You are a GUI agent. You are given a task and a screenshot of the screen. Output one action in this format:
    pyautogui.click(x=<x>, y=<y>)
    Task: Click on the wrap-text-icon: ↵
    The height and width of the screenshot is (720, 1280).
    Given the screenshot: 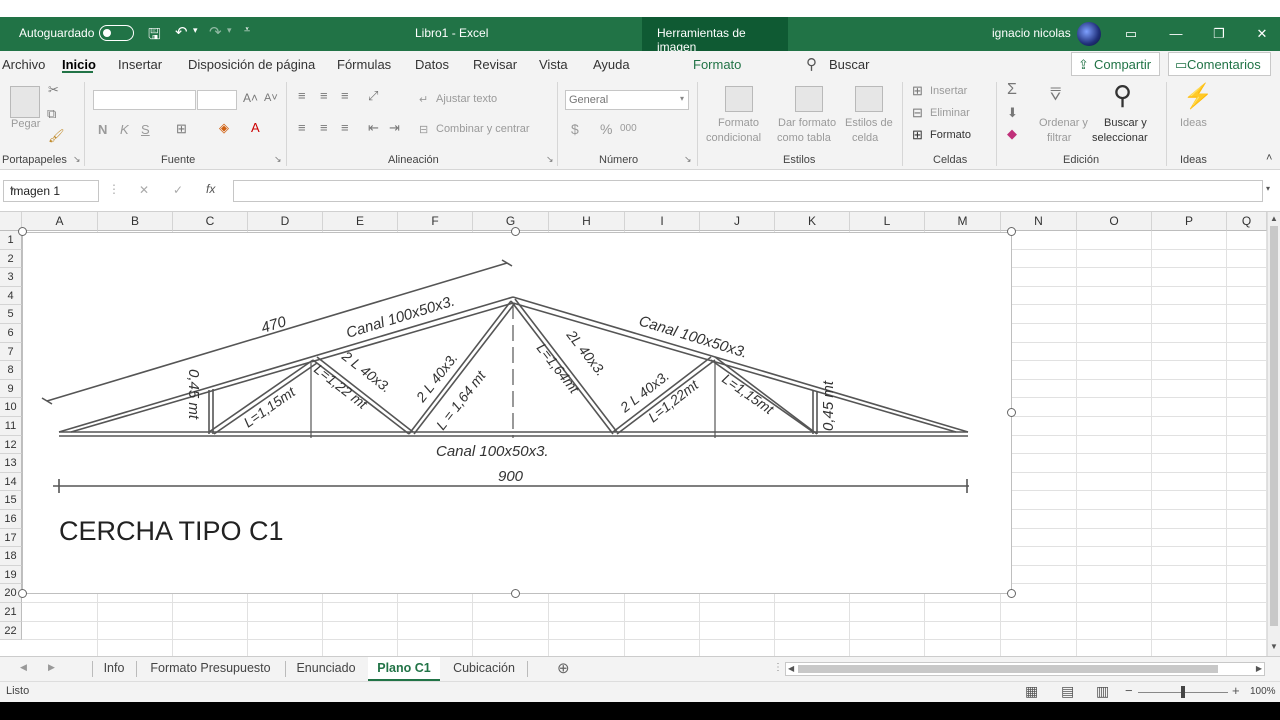 What is the action you would take?
    pyautogui.click(x=423, y=99)
    